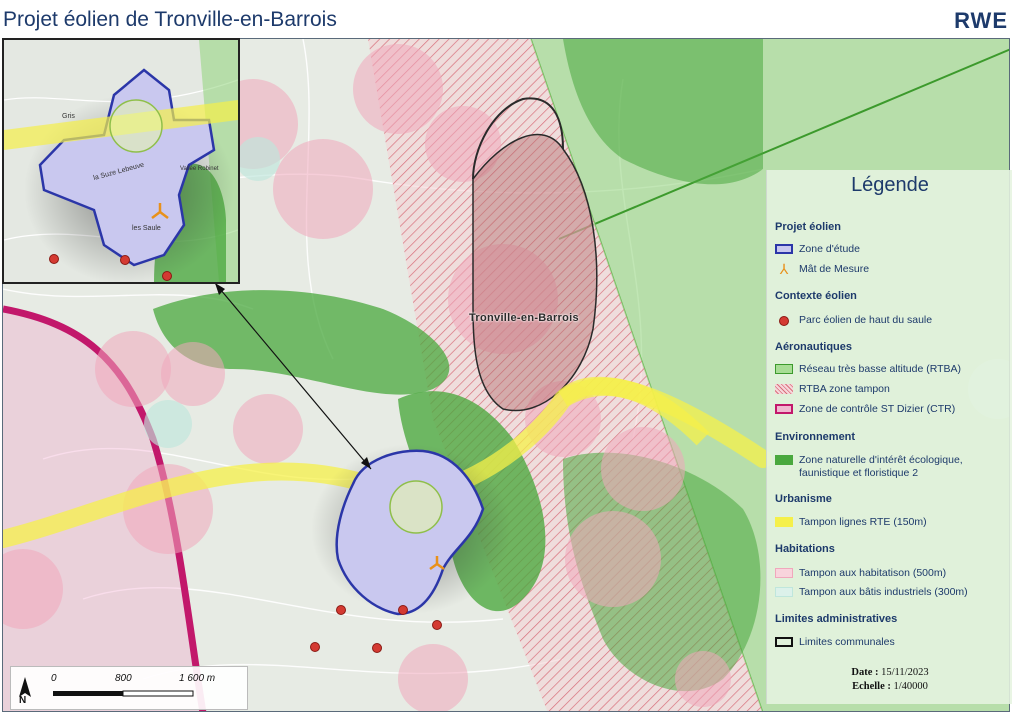  Describe the element at coordinates (129, 688) in the screenshot. I see `scale-bar: N 0 800 1 600 m` at that location.